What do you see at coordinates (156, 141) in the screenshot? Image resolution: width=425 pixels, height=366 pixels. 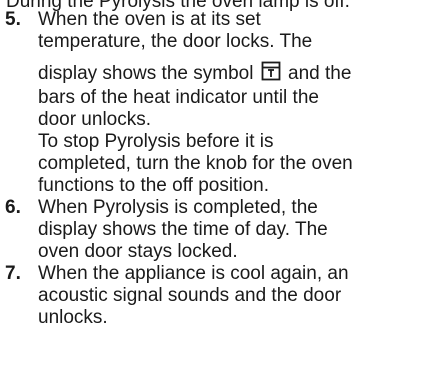 I see `step-text-line: To stop Pyrolysis before it is` at bounding box center [156, 141].